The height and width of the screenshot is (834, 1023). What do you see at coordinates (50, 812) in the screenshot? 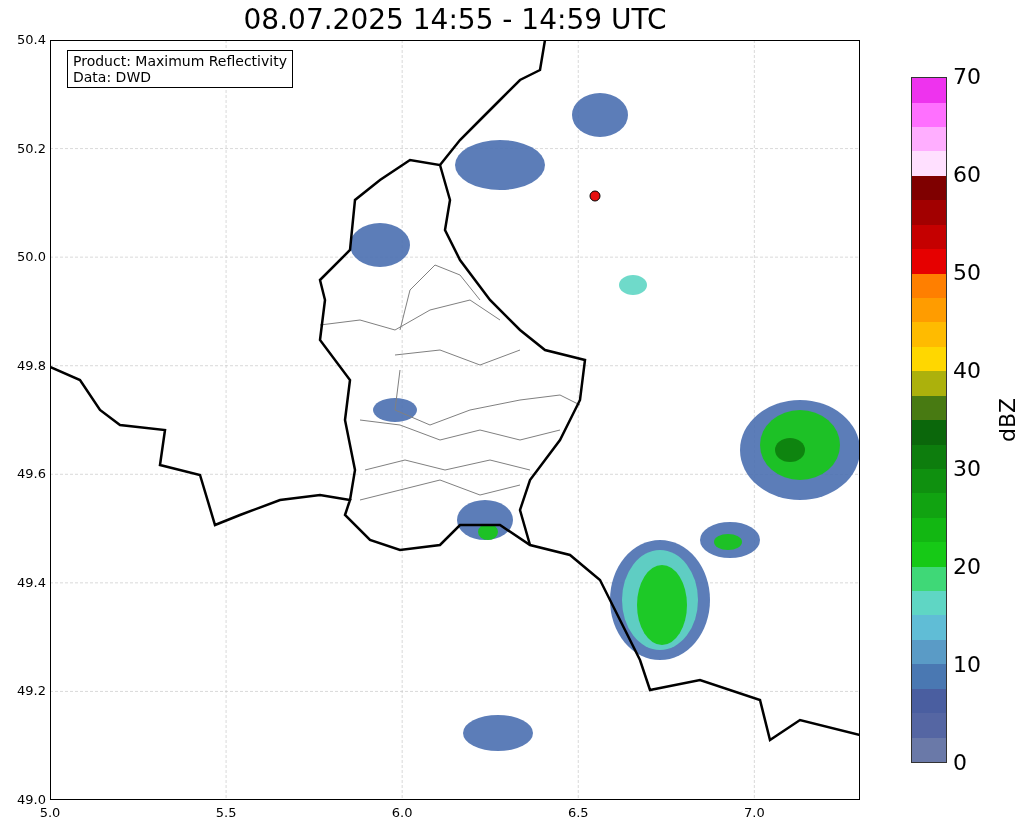
I see `x-tick-label: 5.0` at bounding box center [50, 812].